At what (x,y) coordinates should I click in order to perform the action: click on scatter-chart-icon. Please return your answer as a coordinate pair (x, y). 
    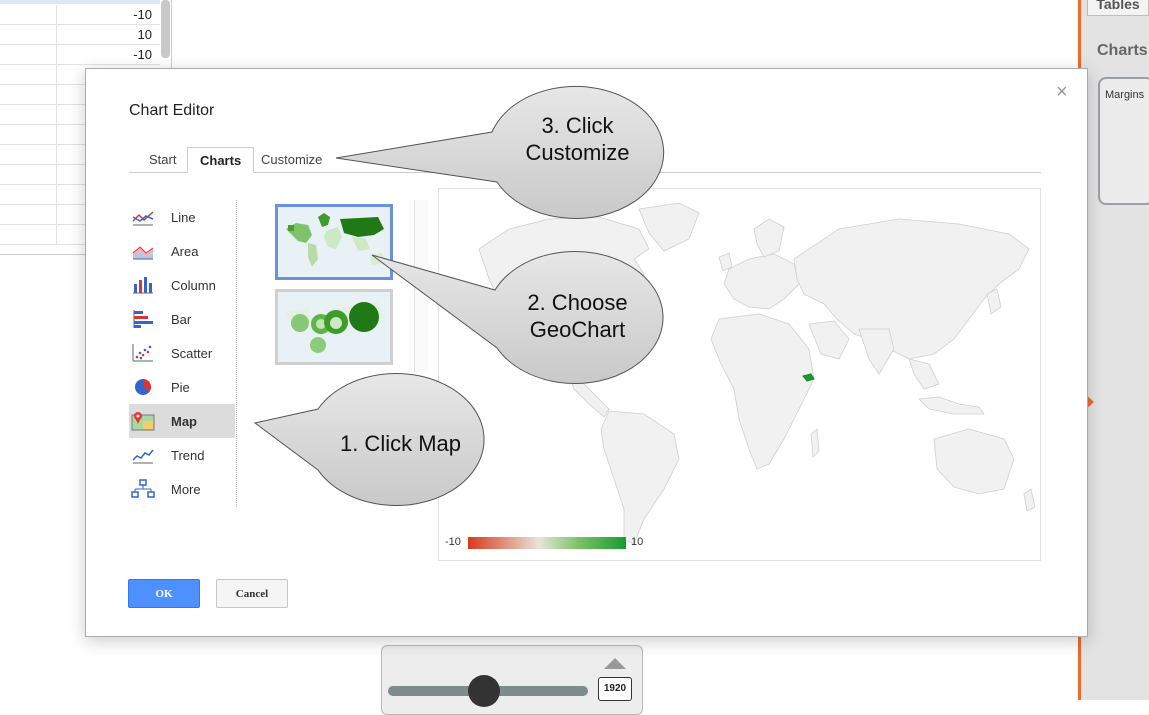
    Looking at the image, I should click on (143, 353).